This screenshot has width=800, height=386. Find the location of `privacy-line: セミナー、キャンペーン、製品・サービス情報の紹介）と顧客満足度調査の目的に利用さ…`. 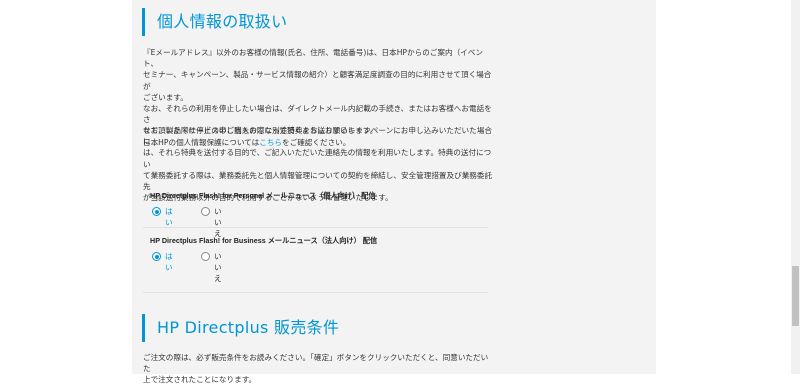

privacy-line: セミナー、キャンペーン、製品・サービス情報の紹介）と顧客満足度調査の目的に利用さ… is located at coordinates (317, 80).